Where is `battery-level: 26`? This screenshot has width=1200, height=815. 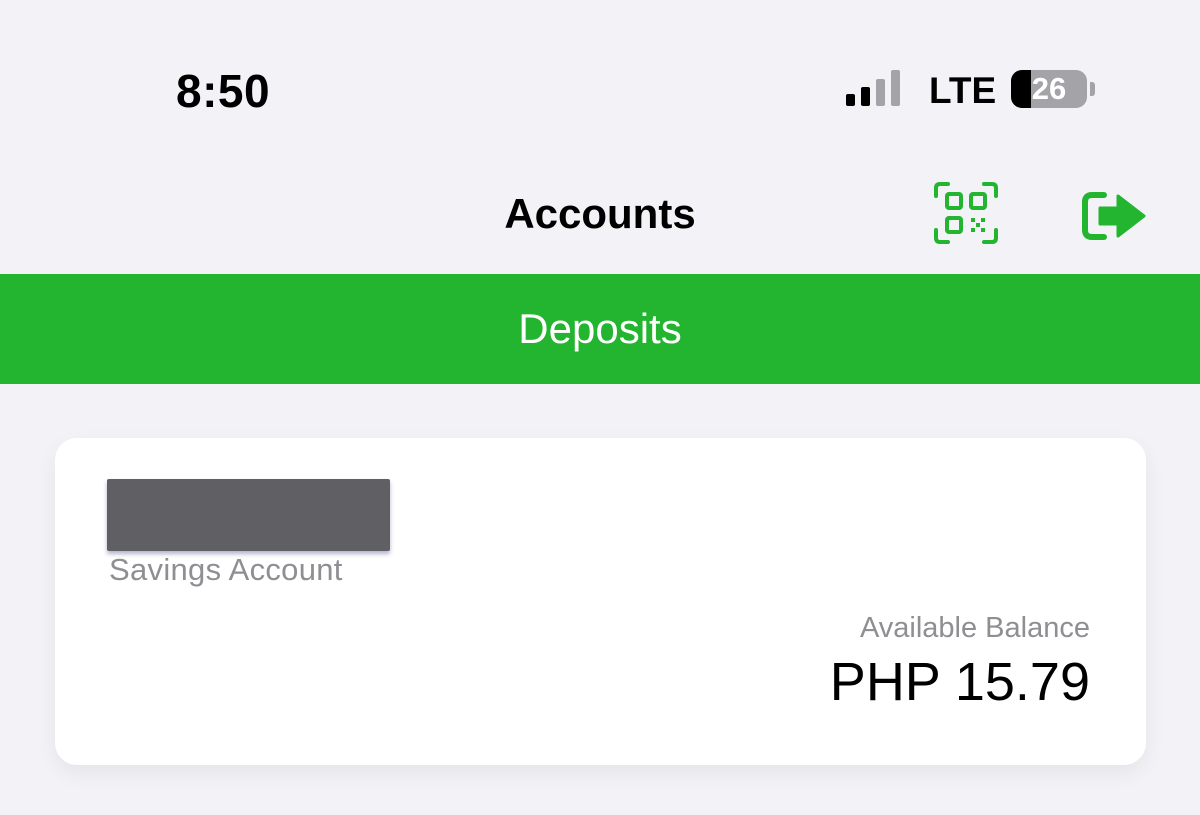
battery-level: 26 is located at coordinates (1049, 88).